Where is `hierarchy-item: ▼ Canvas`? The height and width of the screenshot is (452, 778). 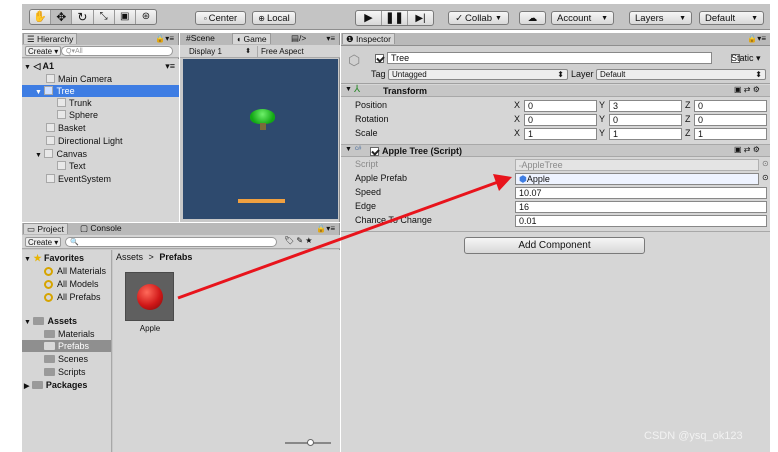 hierarchy-item: ▼ Canvas is located at coordinates (100, 154).